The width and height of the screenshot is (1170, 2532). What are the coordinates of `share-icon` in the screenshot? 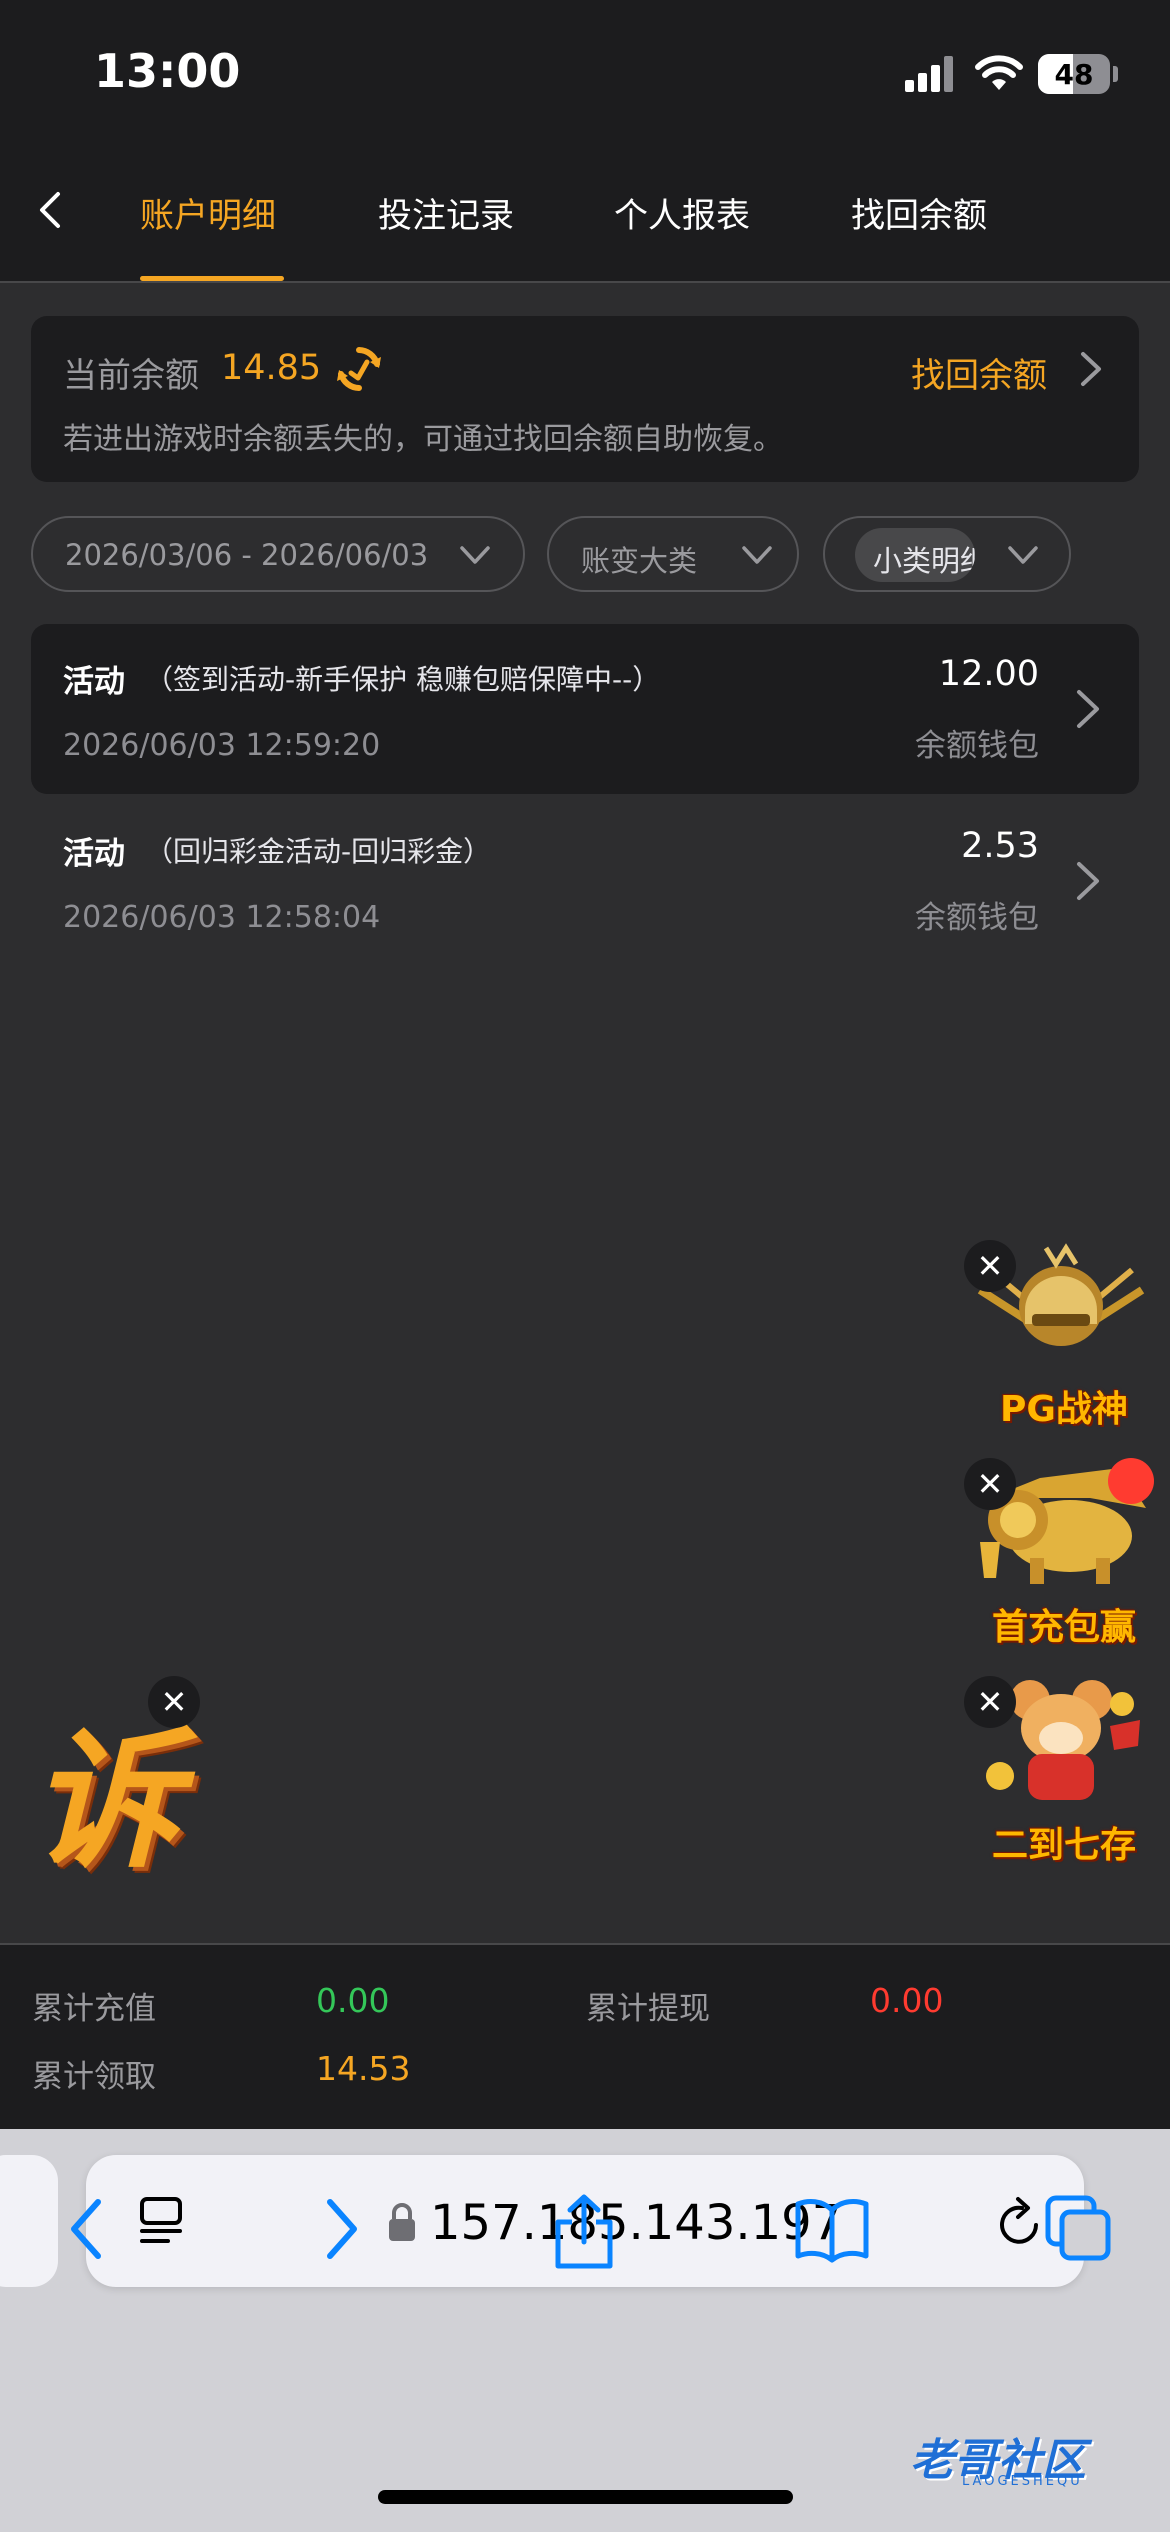 It's located at (584, 2232).